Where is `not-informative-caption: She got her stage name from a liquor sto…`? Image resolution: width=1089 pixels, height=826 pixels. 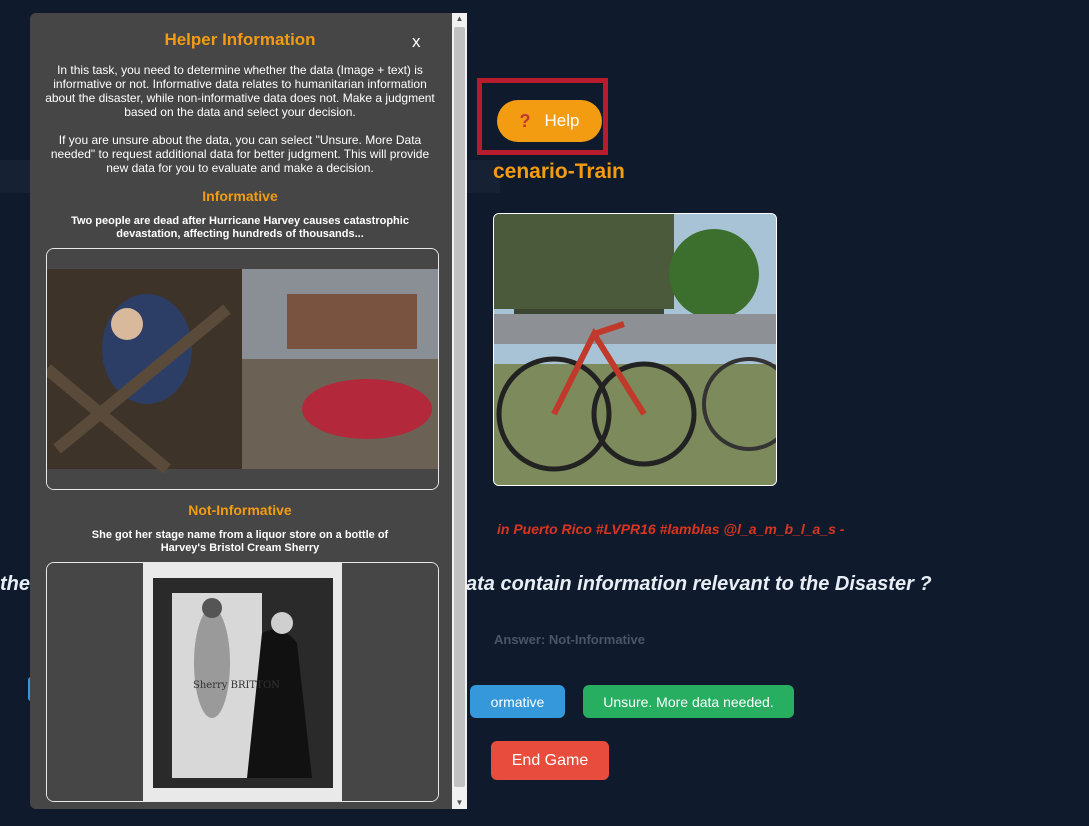 not-informative-caption: She got her stage name from a liquor sto… is located at coordinates (240, 541).